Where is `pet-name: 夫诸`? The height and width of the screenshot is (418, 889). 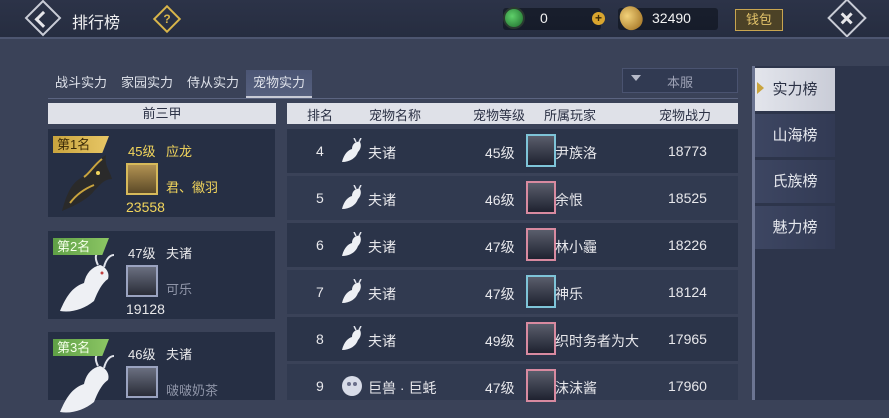
pet-name: 夫诸 is located at coordinates (179, 253).